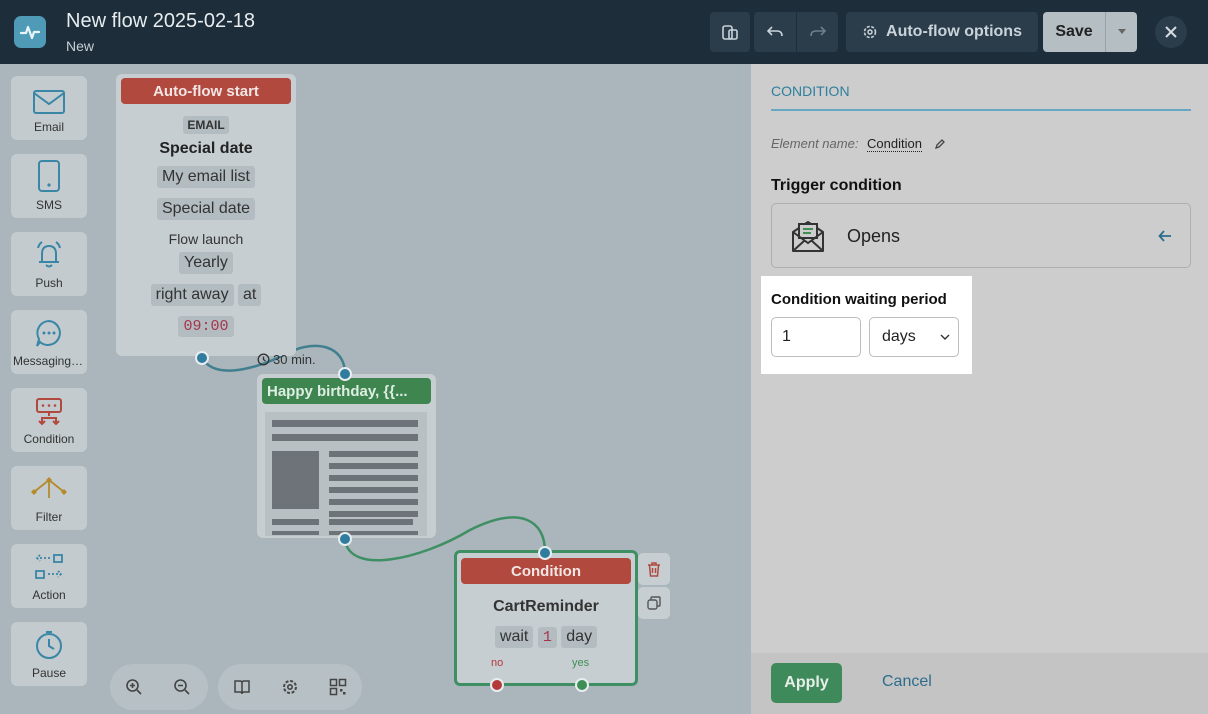 The width and height of the screenshot is (1208, 714). Describe the element at coordinates (981, 110) in the screenshot. I see `panel-tab-underline` at that location.